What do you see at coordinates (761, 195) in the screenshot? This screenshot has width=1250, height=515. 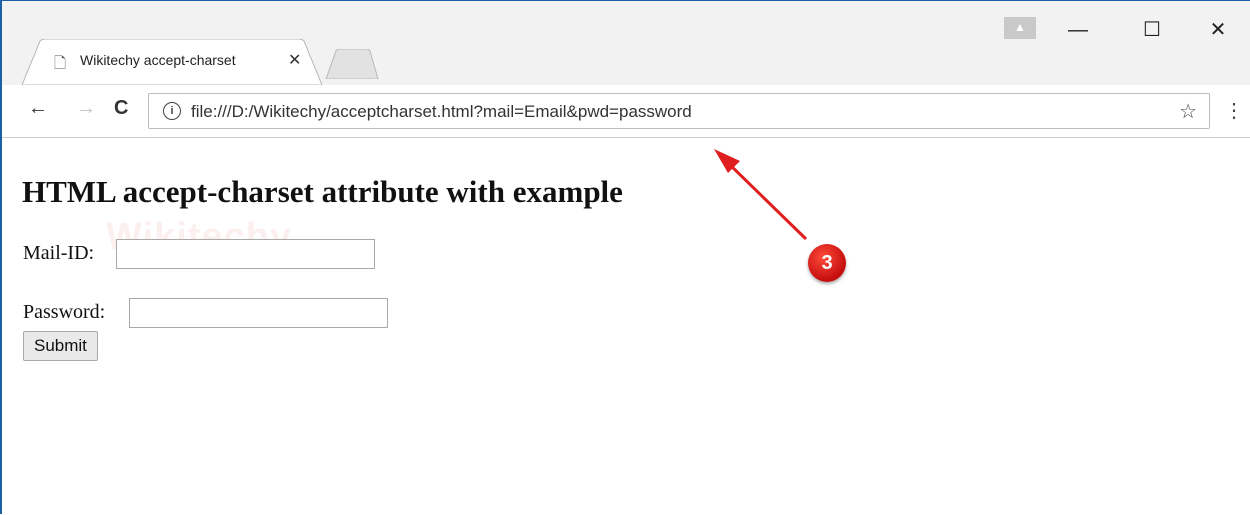 I see `annotation-arrow` at bounding box center [761, 195].